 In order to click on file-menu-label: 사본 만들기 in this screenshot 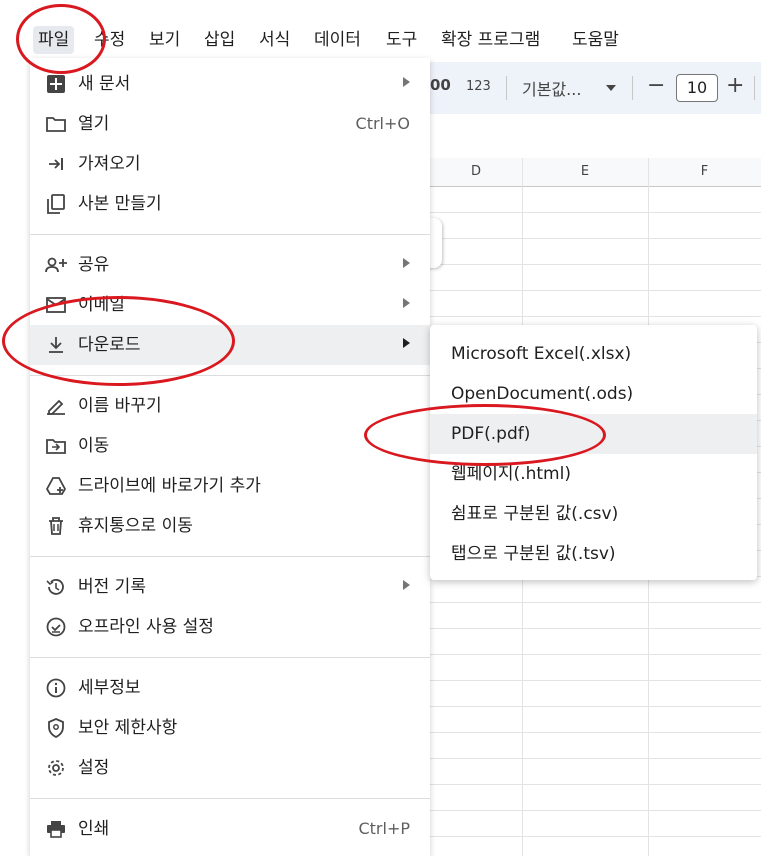, I will do `click(120, 204)`.